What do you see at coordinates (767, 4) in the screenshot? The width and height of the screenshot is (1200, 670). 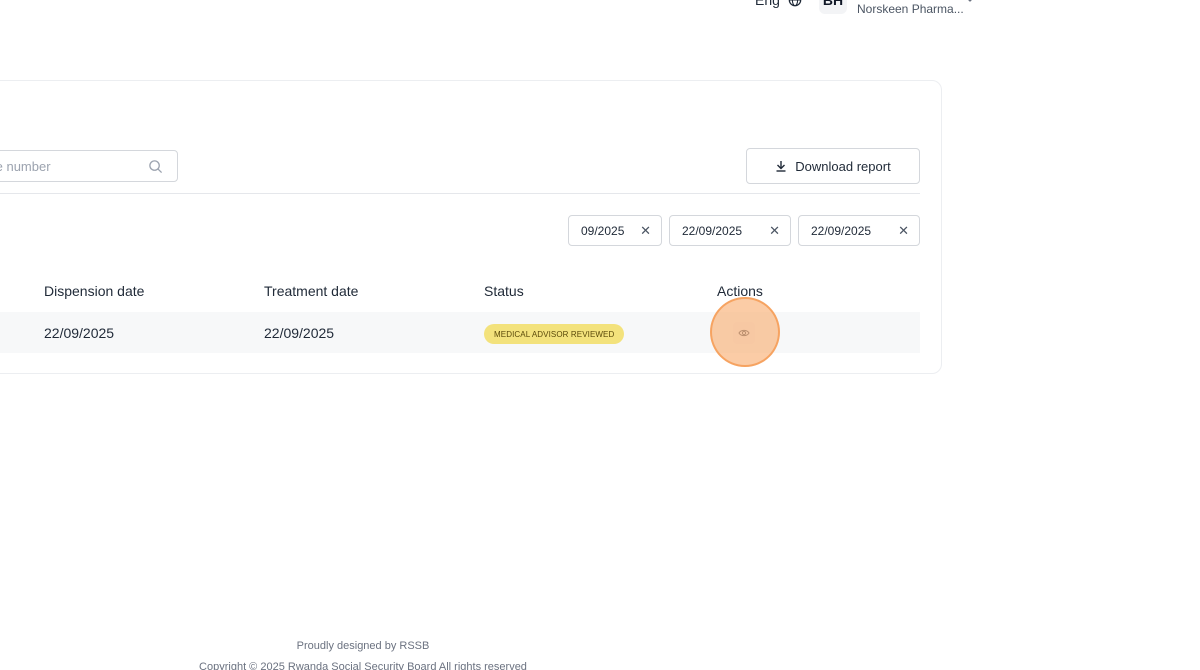 I see `language-label: Eng` at bounding box center [767, 4].